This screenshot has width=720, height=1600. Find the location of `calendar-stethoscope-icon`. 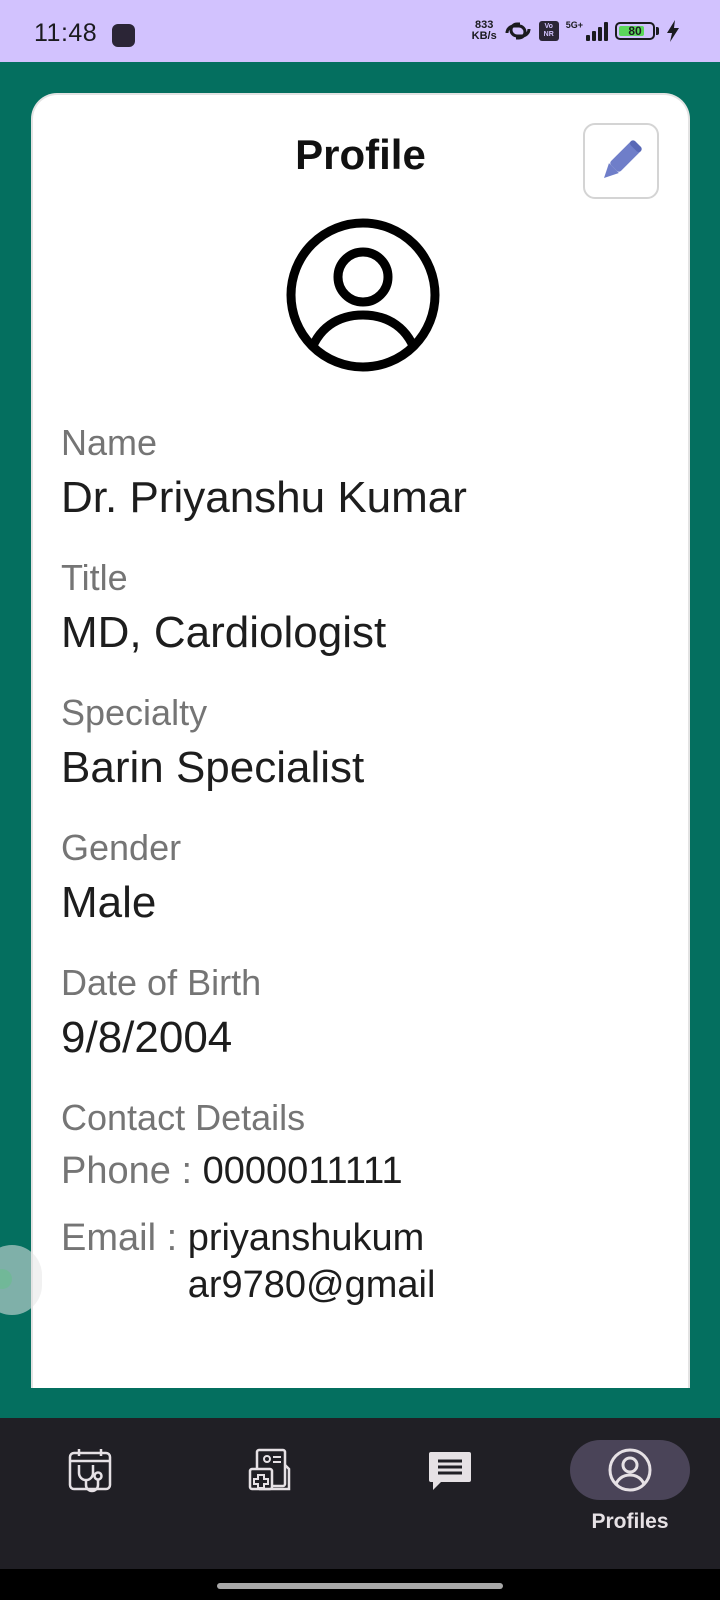

calendar-stethoscope-icon is located at coordinates (90, 1471).